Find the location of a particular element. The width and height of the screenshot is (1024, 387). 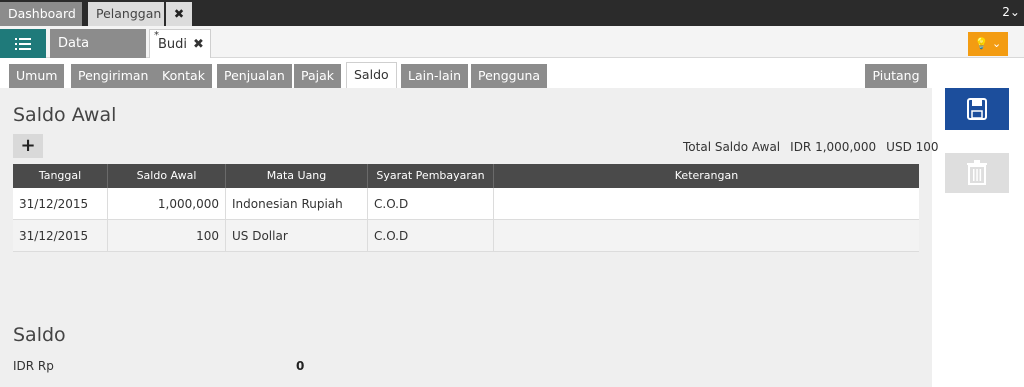

column-header-syarat-pembayaran: Syarat Pembayaran is located at coordinates (431, 176).